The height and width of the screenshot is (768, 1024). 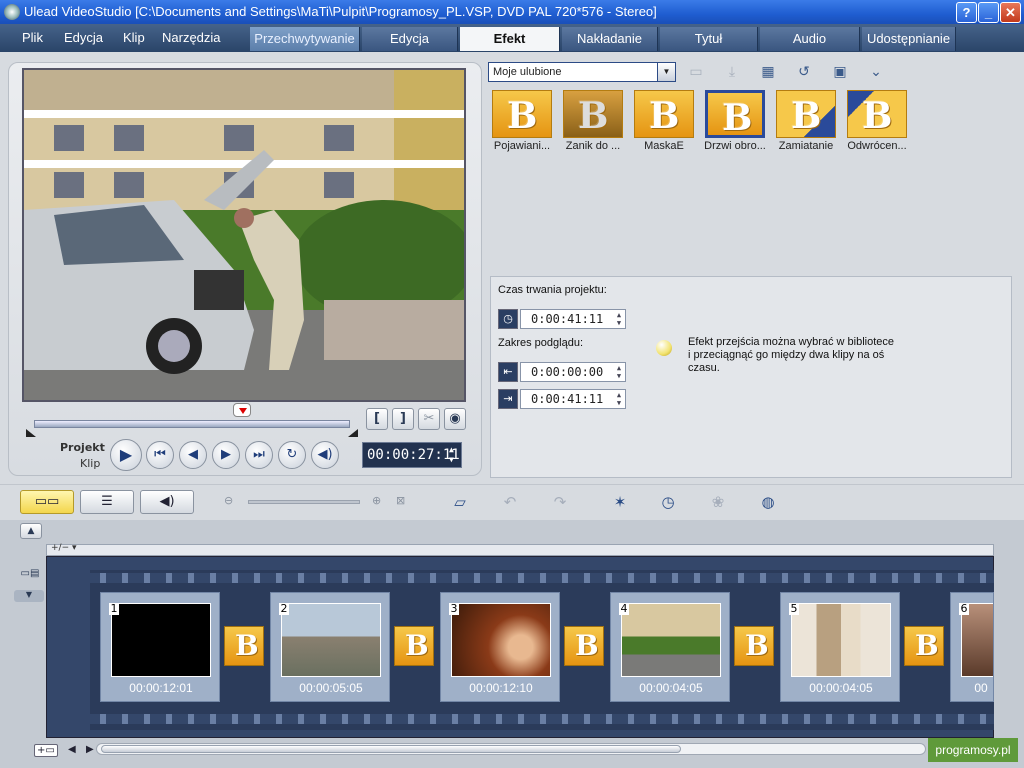 What do you see at coordinates (876, 72) in the screenshot?
I see `expand-options-icon: ⌄` at bounding box center [876, 72].